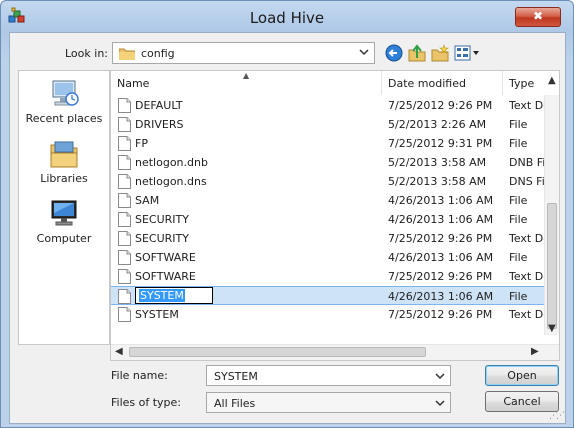 The width and height of the screenshot is (574, 428). I want to click on scroll-right-icon: ▶, so click(535, 351).